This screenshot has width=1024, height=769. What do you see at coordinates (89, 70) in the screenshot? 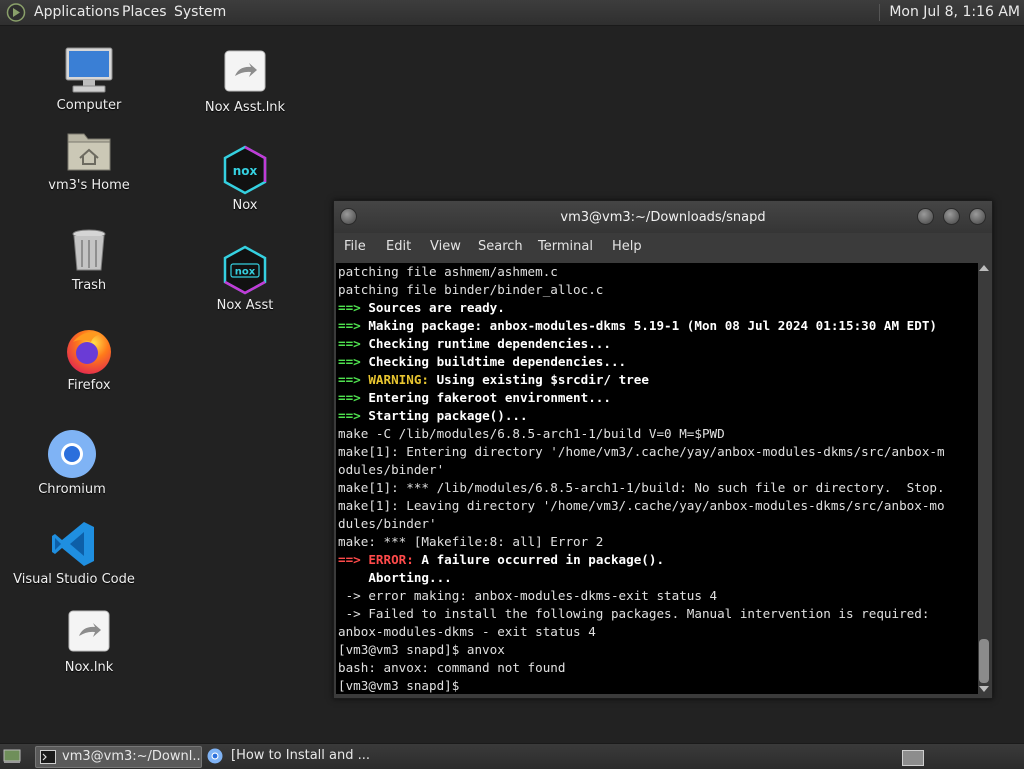
I see `computer-icon` at bounding box center [89, 70].